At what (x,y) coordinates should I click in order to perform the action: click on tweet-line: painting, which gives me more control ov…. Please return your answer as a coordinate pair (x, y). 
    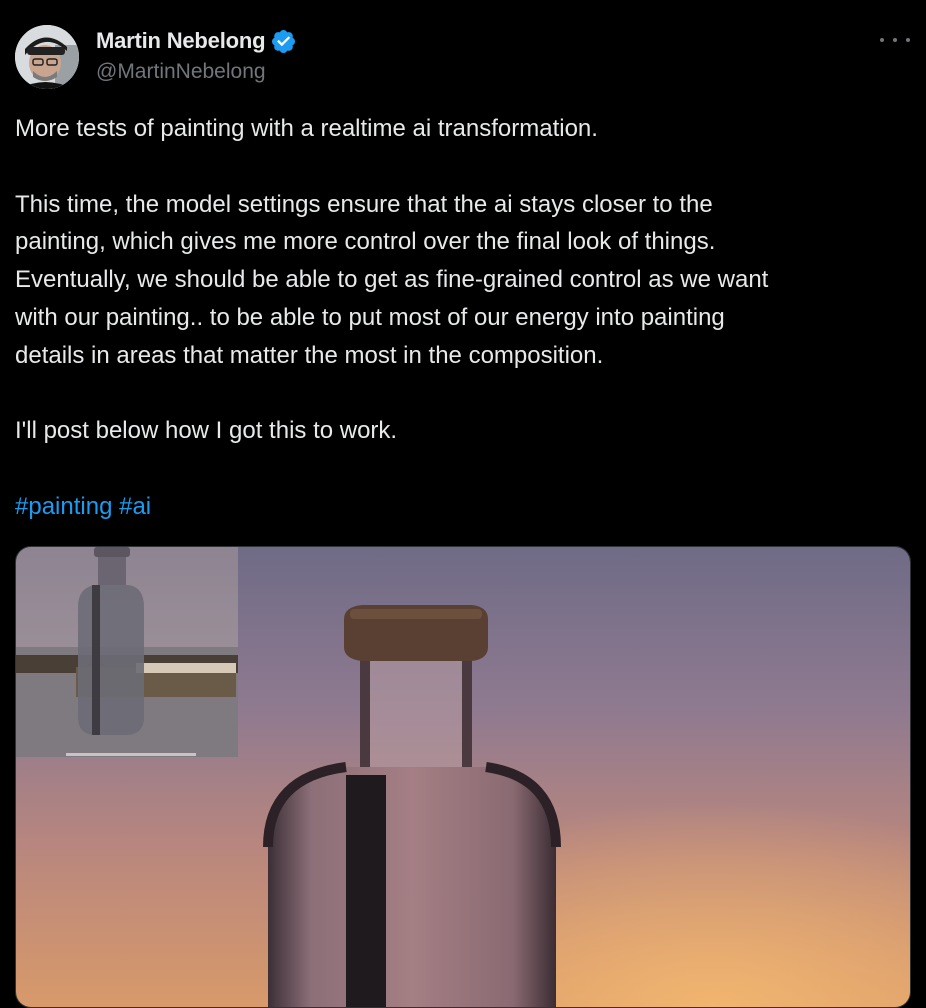
    Looking at the image, I should click on (365, 242).